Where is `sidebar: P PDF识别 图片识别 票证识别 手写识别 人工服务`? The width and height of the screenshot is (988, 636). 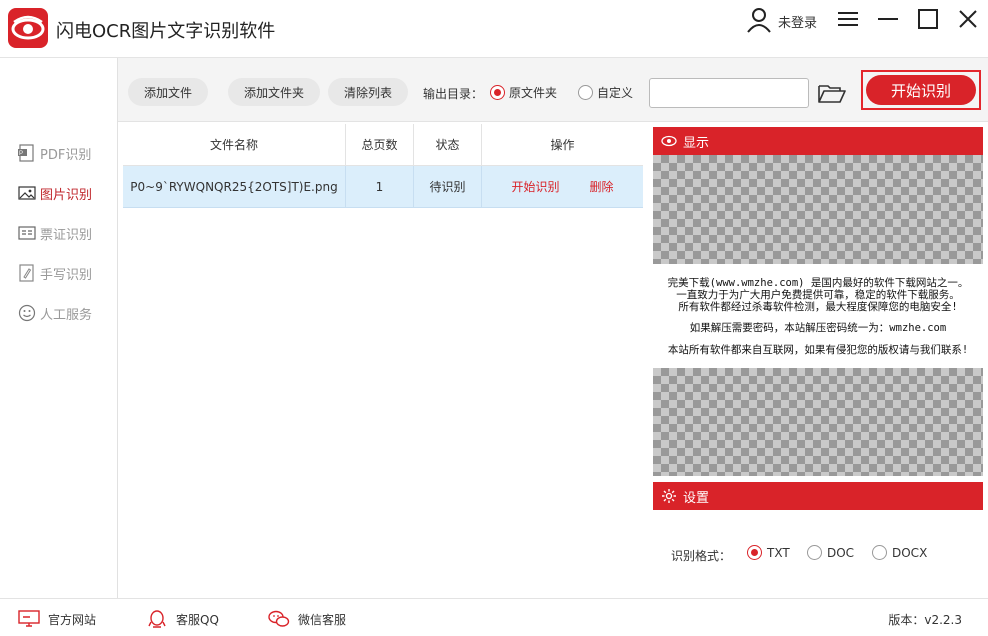
sidebar: P PDF识别 图片识别 票证识别 手写识别 人工服务 is located at coordinates (59, 328).